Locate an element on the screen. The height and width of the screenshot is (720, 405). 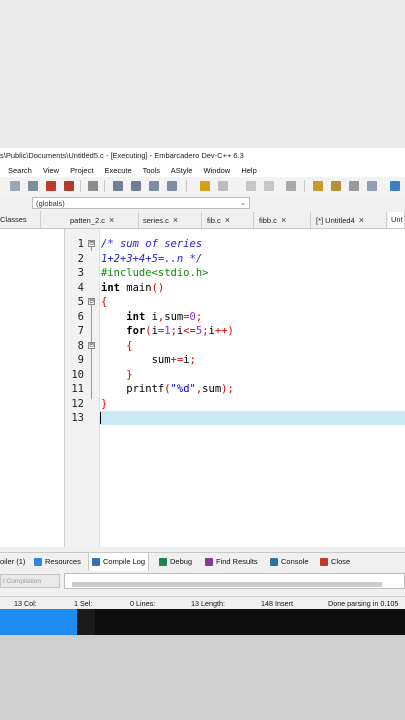
bottom-blank-area is located at coordinates (202, 677).